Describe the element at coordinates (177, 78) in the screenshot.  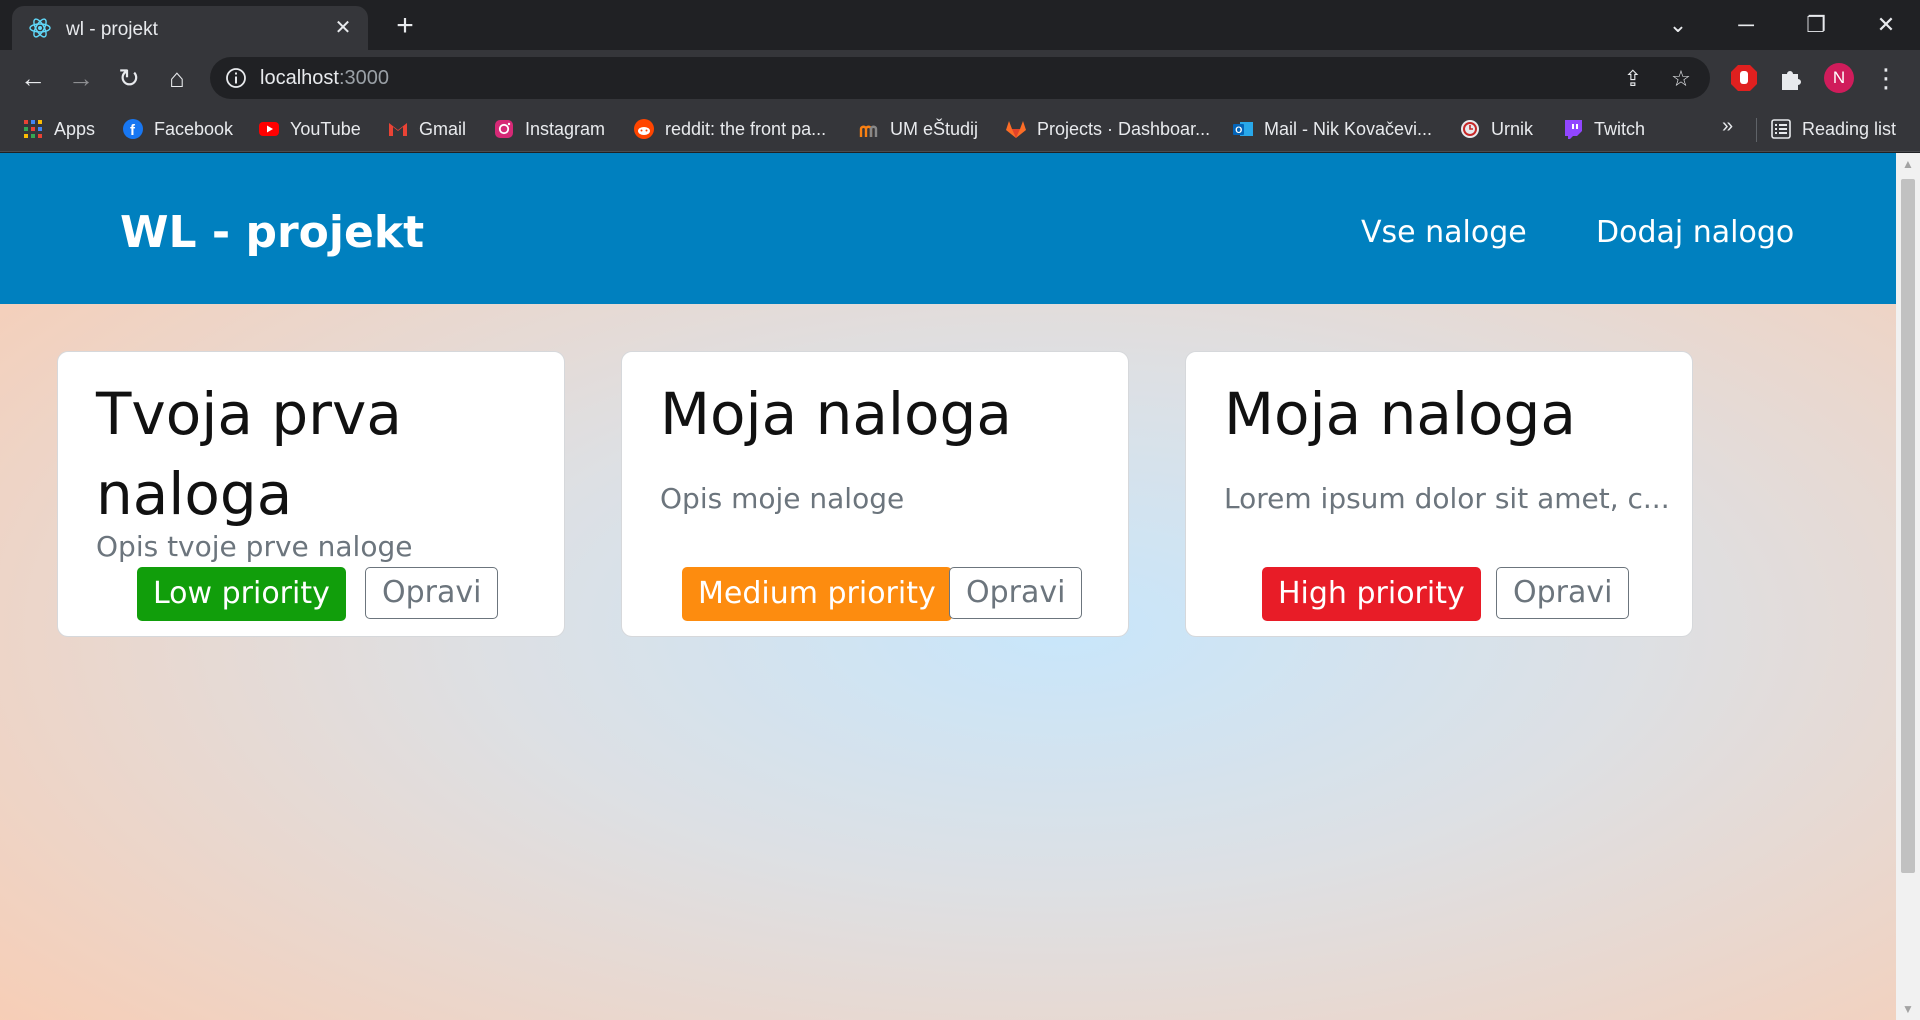
I see `home-icon: ⌂` at that location.